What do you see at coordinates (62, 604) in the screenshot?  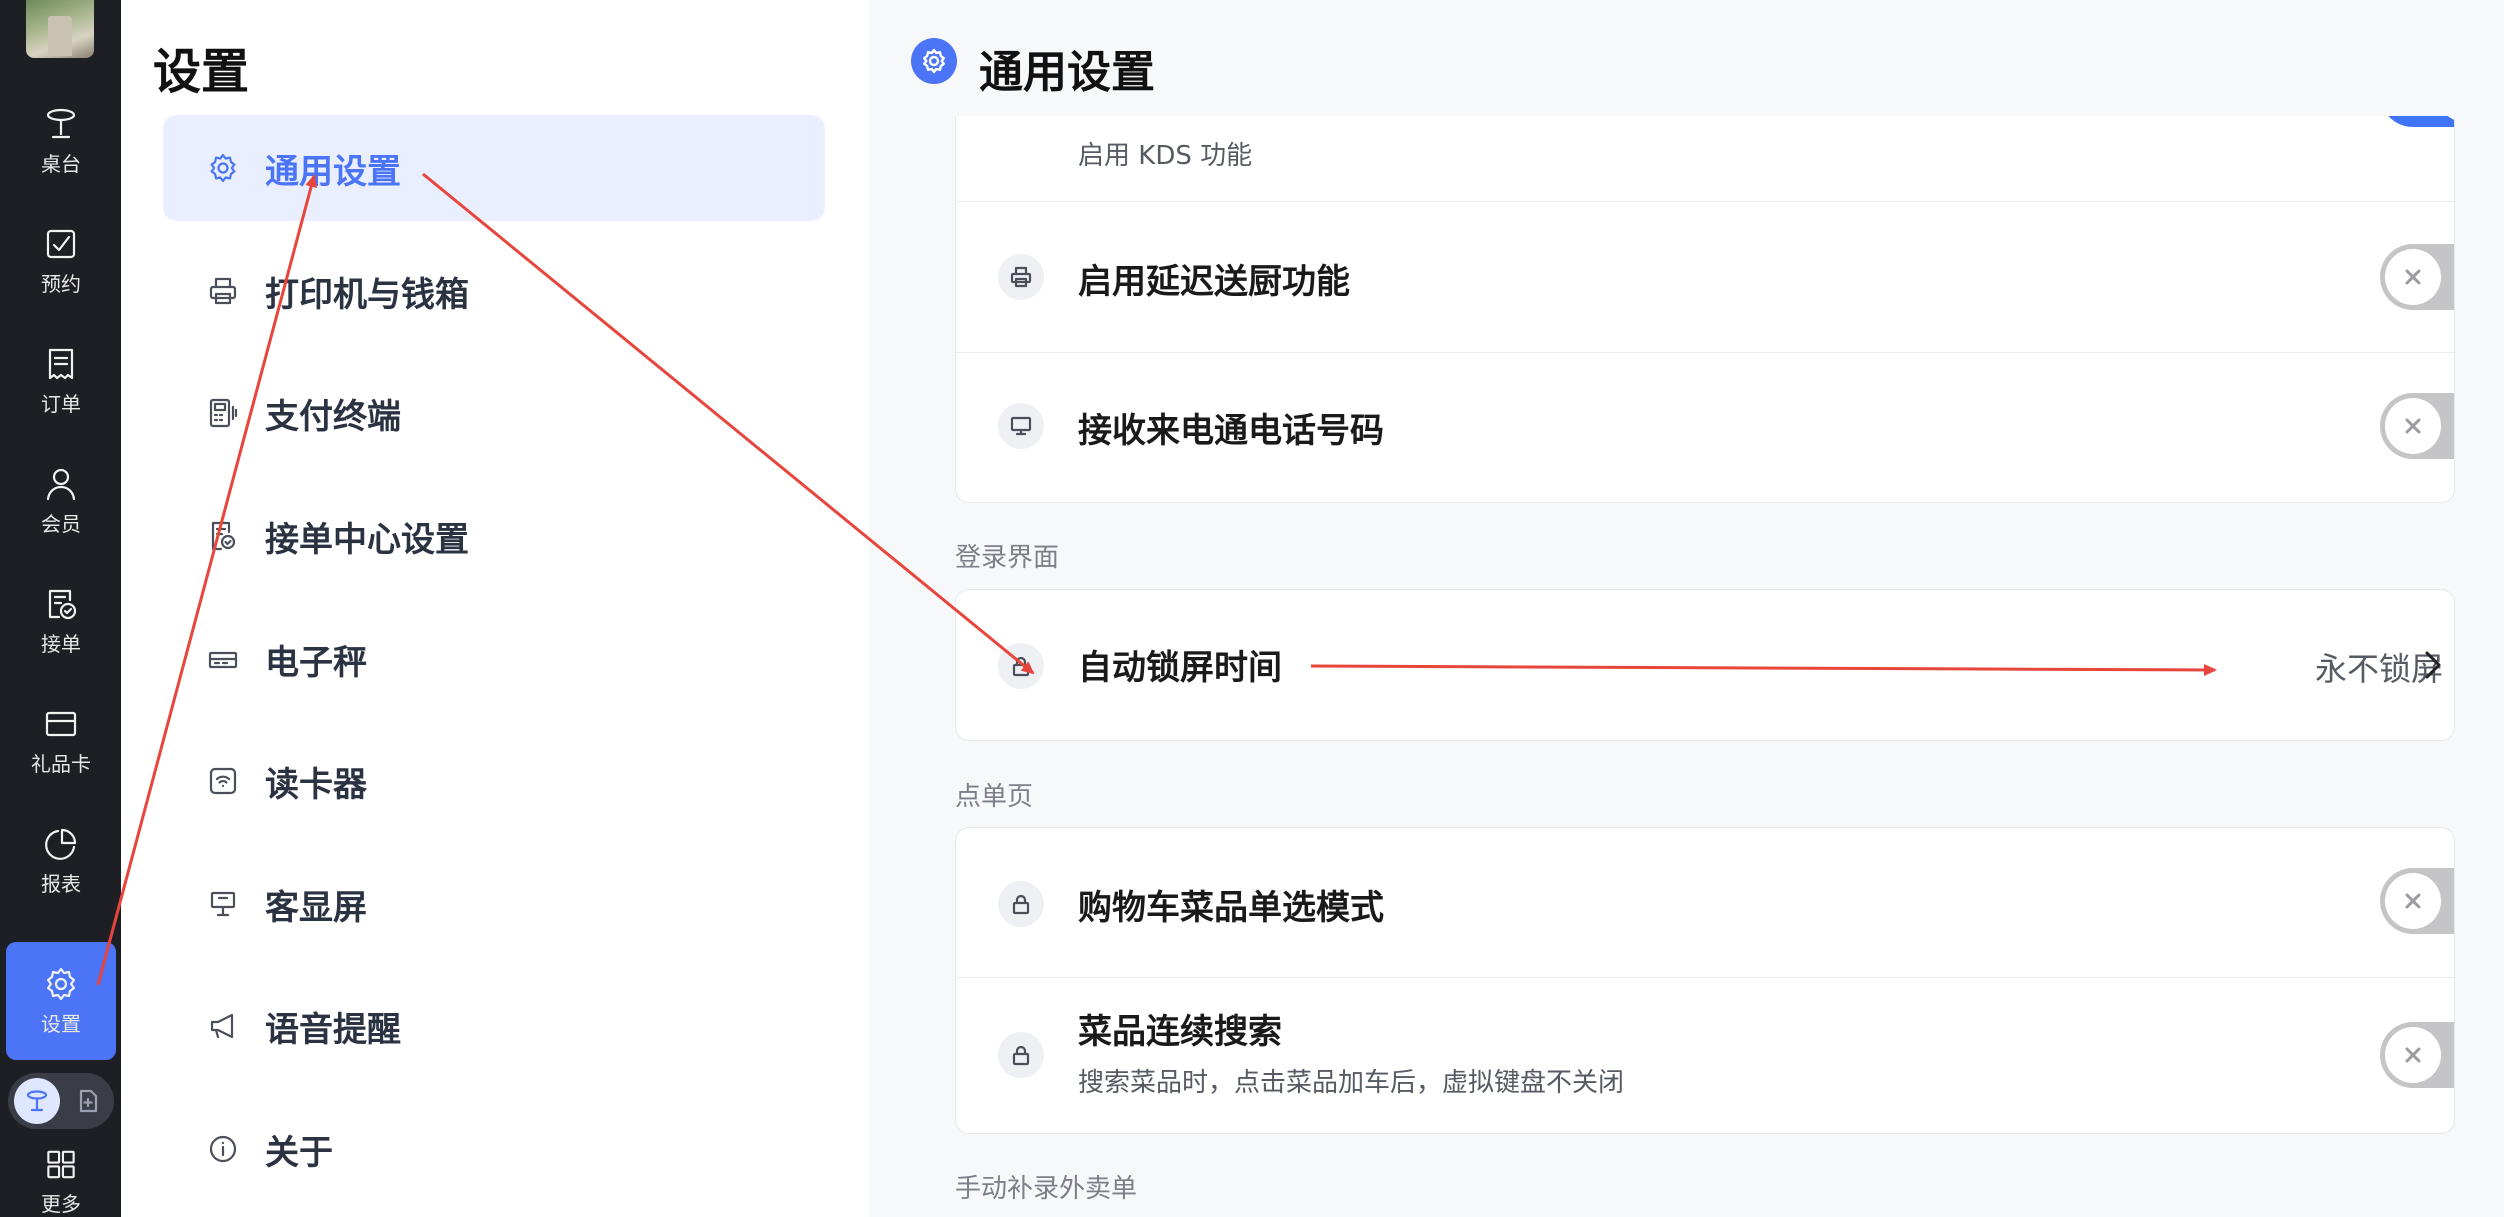 I see `order-accept-icon` at bounding box center [62, 604].